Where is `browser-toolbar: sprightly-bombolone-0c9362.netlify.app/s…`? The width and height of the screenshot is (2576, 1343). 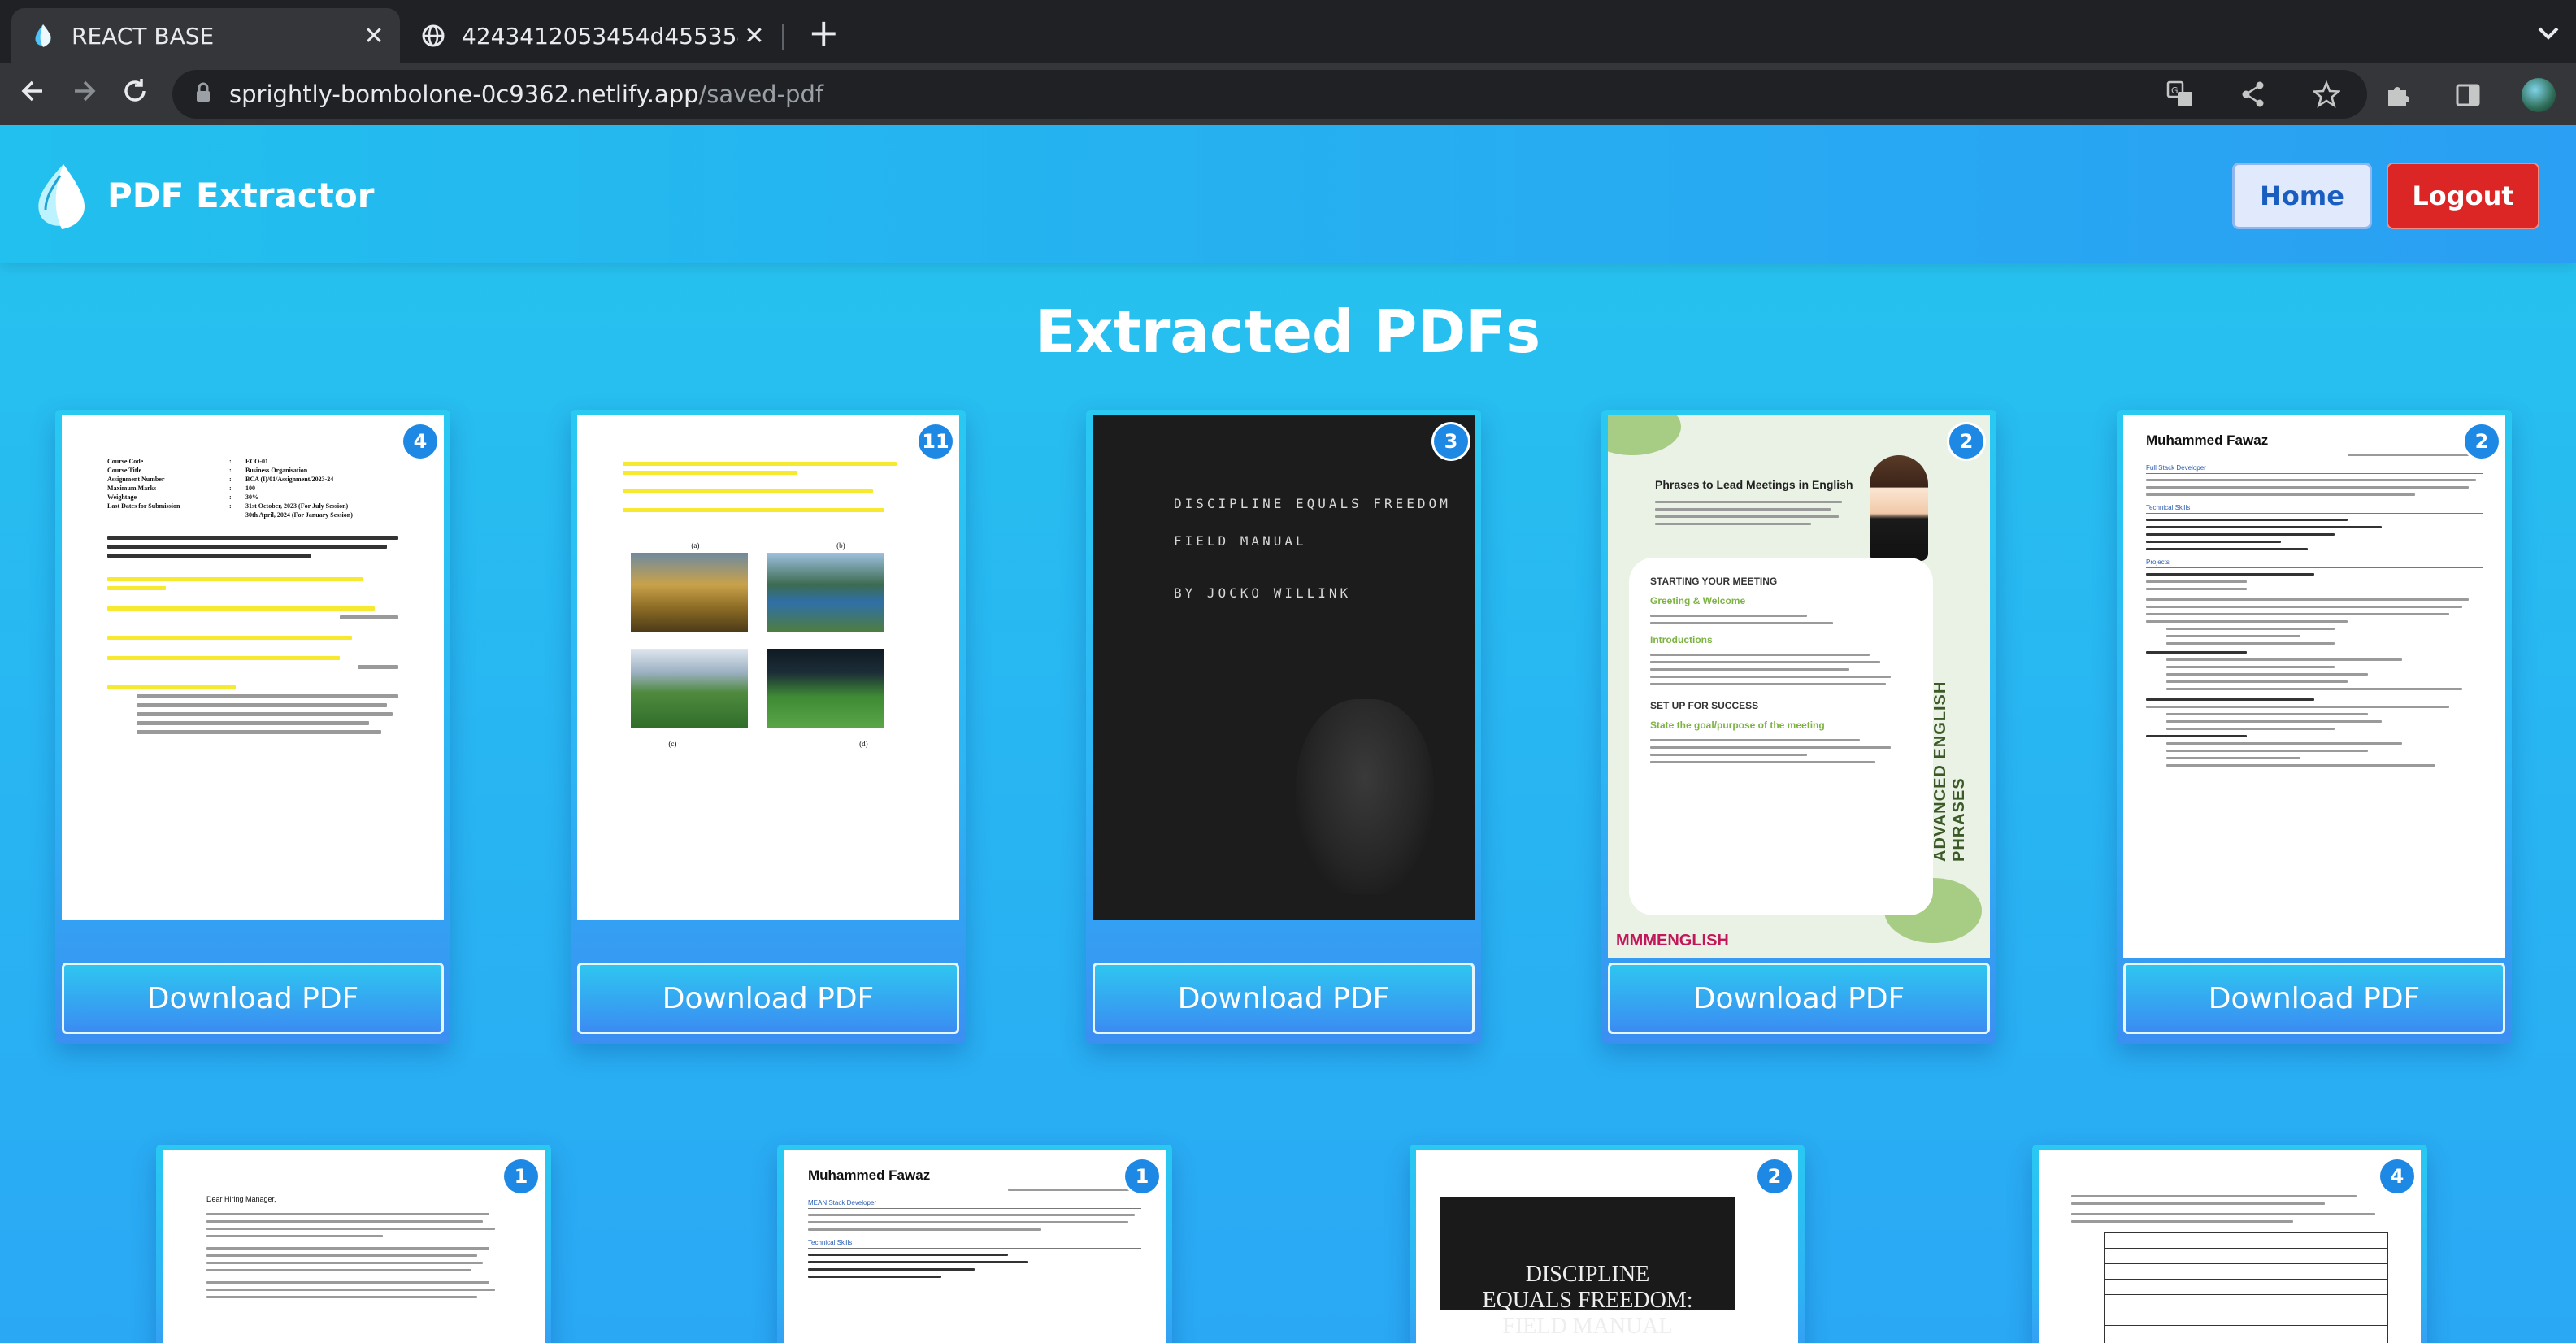
browser-toolbar: sprightly-bombolone-0c9362.netlify.app/s… is located at coordinates (1288, 94).